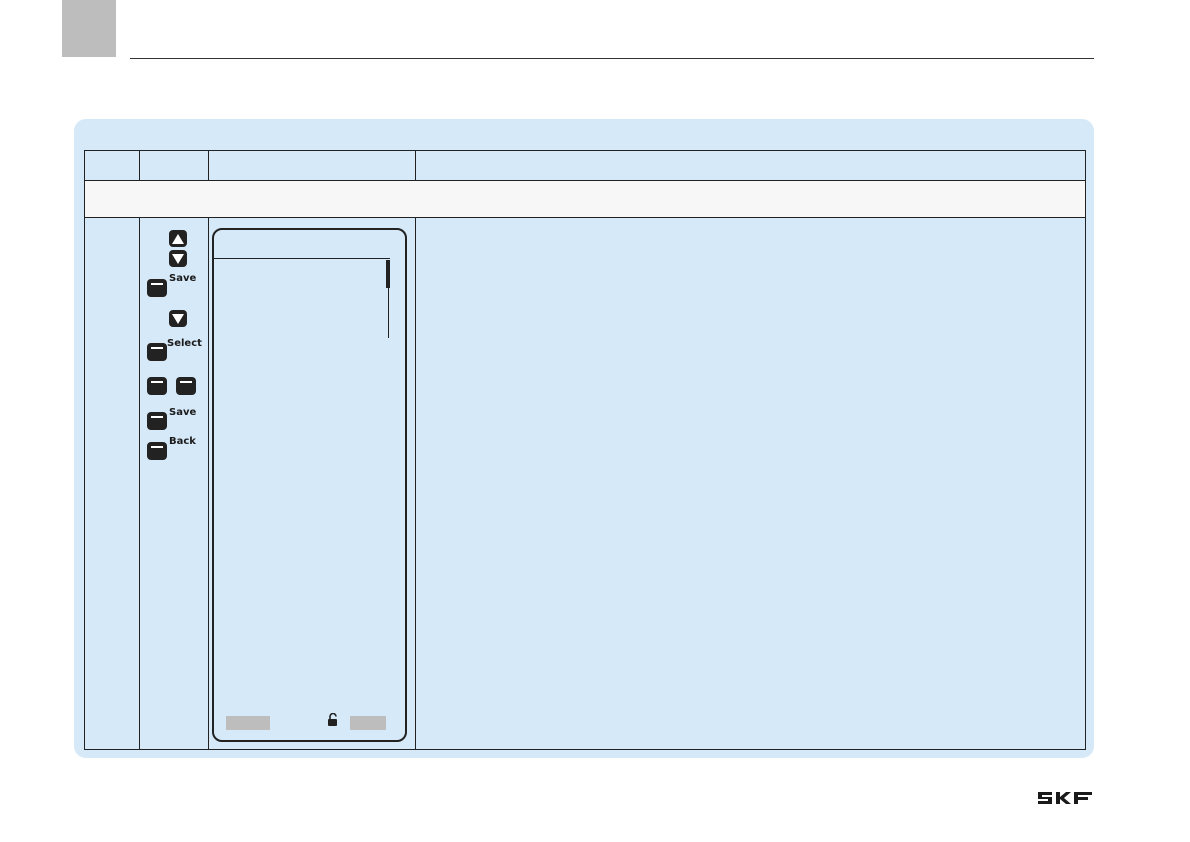 The height and width of the screenshot is (842, 1190). Describe the element at coordinates (89, 28) in the screenshot. I see `page-tab` at that location.